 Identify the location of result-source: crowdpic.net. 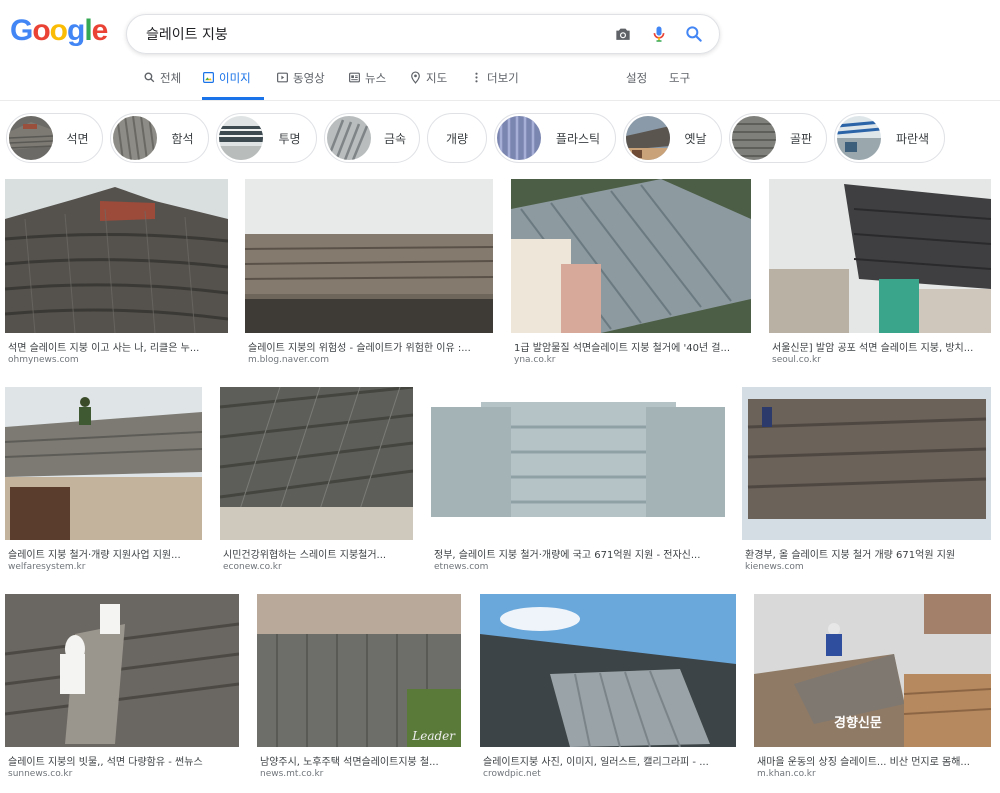
(512, 774).